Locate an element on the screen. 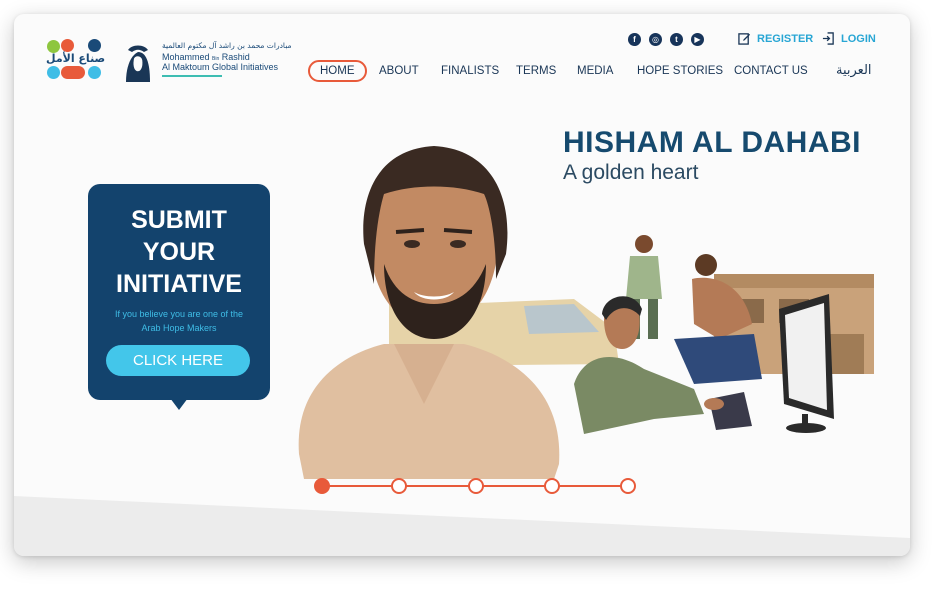 The image size is (946, 594). page-bottom-band is located at coordinates (462, 526).